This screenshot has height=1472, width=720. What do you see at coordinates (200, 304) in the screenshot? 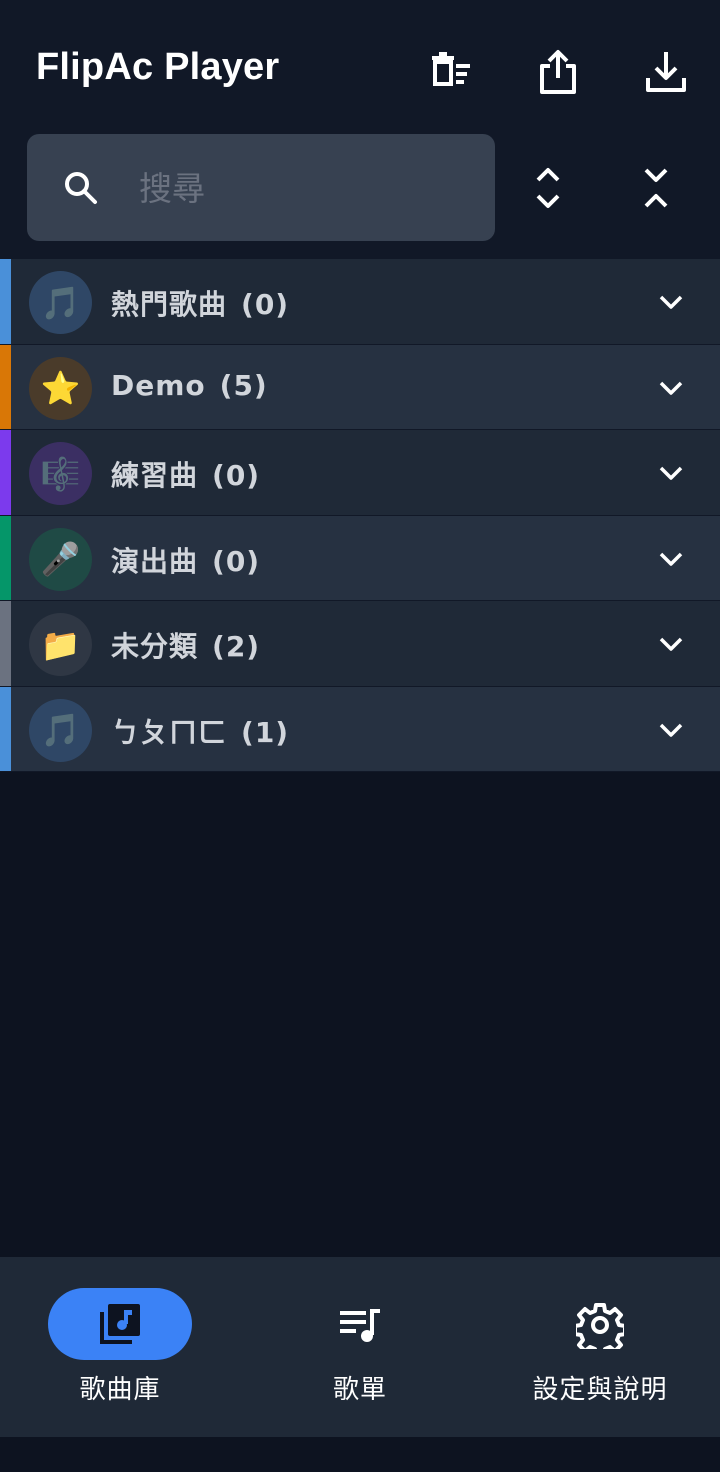
I see `category-label: 熱門歌曲 (0)` at bounding box center [200, 304].